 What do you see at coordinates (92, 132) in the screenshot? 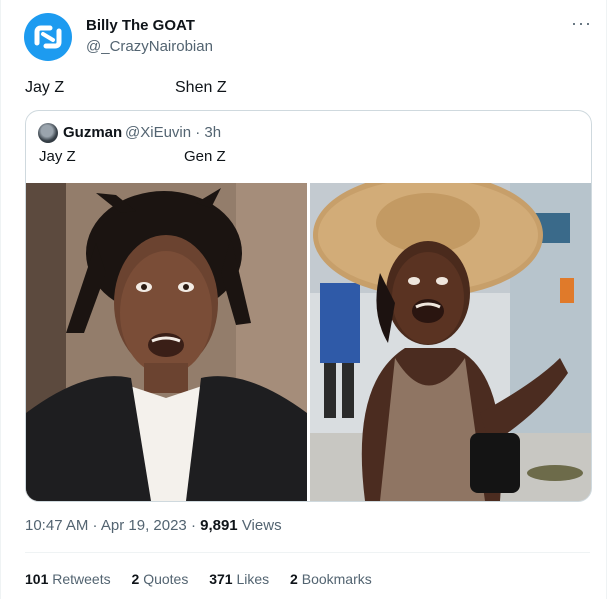
I see `quoted-author-name: Guzman` at bounding box center [92, 132].